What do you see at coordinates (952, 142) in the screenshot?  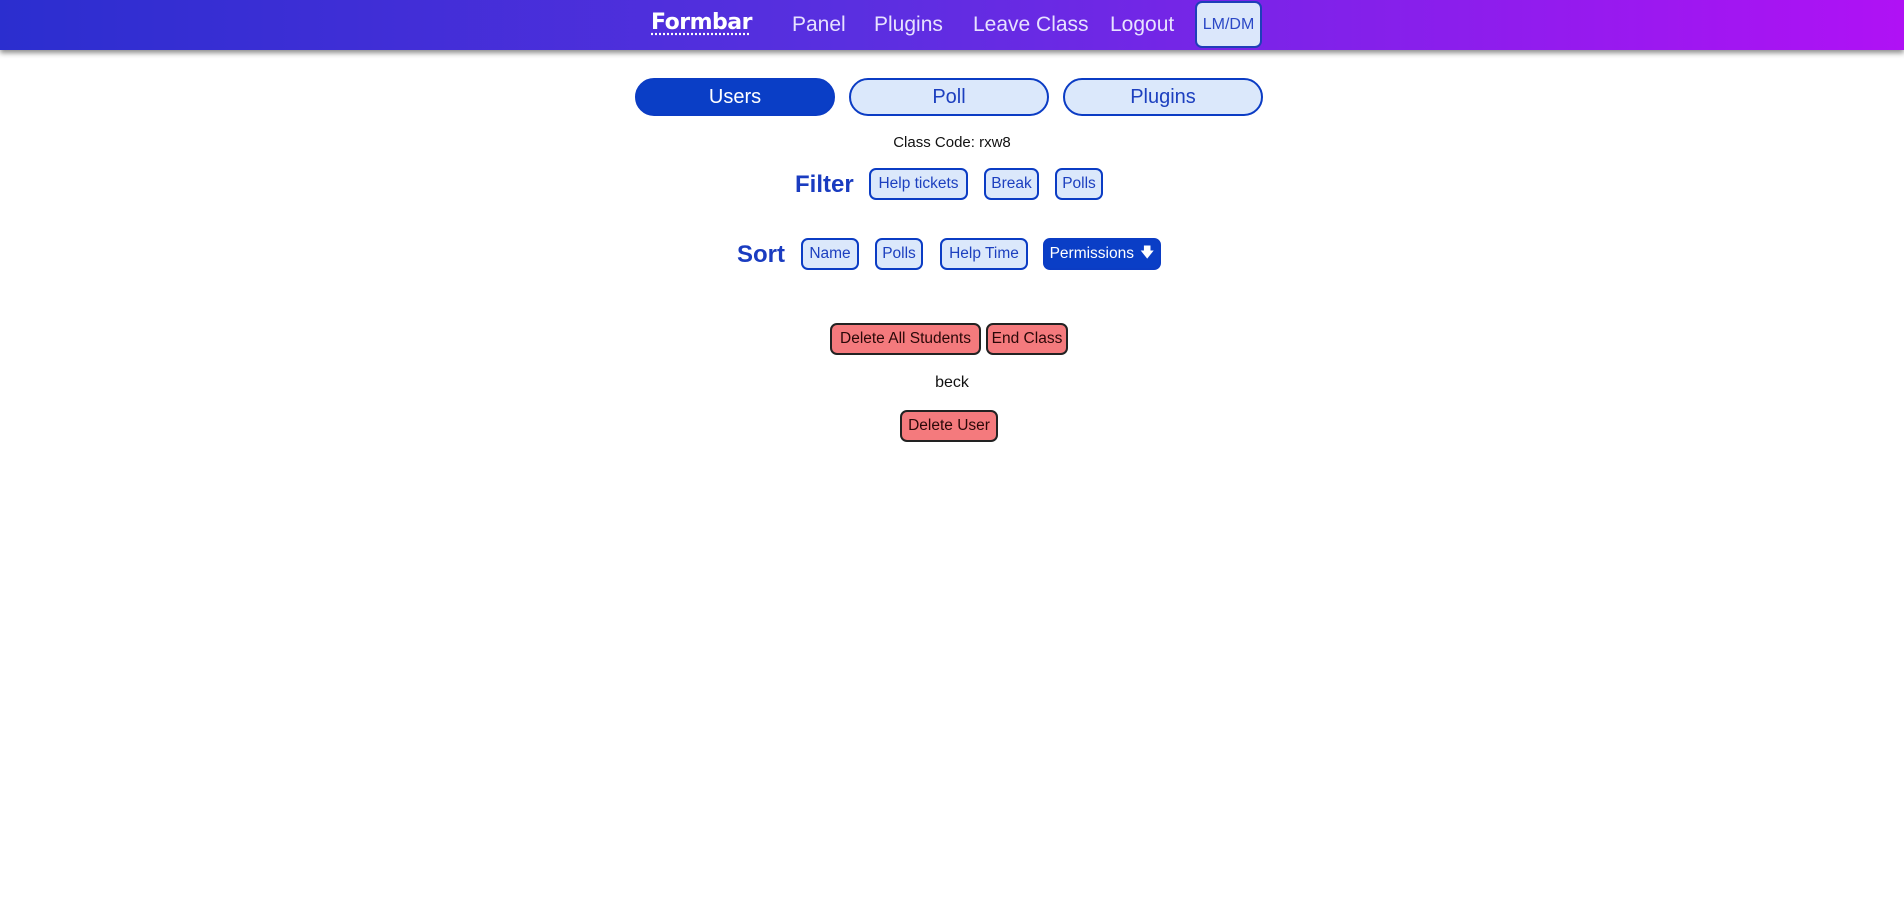 I see `class-code-text: Class Code: rxw8` at bounding box center [952, 142].